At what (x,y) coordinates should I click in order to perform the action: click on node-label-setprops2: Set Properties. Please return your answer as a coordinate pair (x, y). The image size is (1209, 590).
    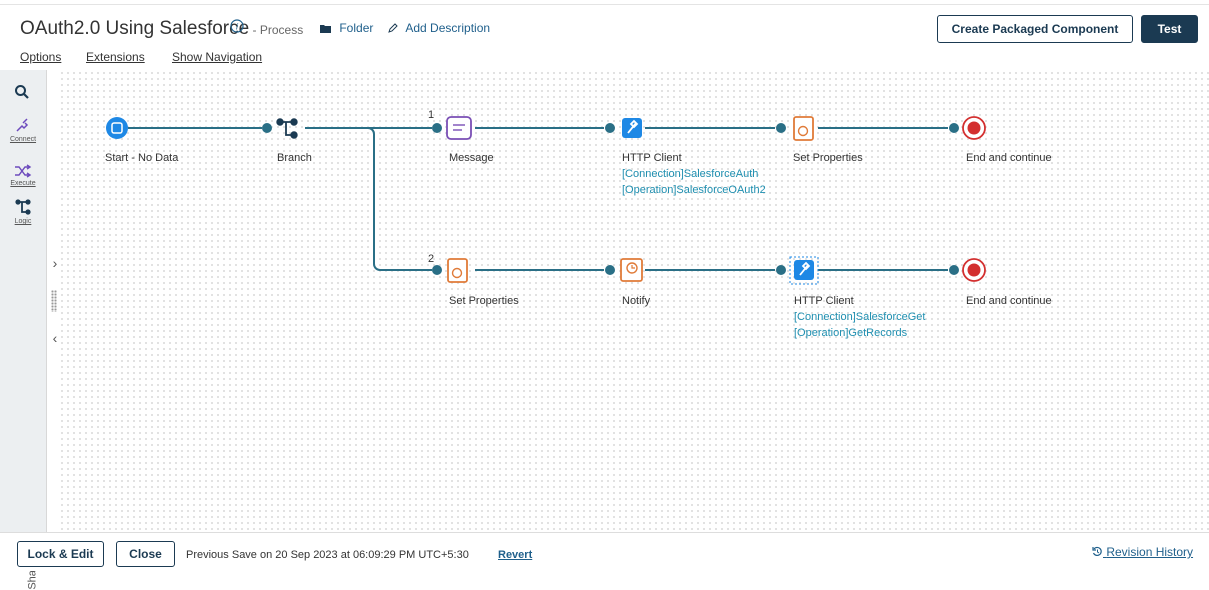
    Looking at the image, I should click on (484, 301).